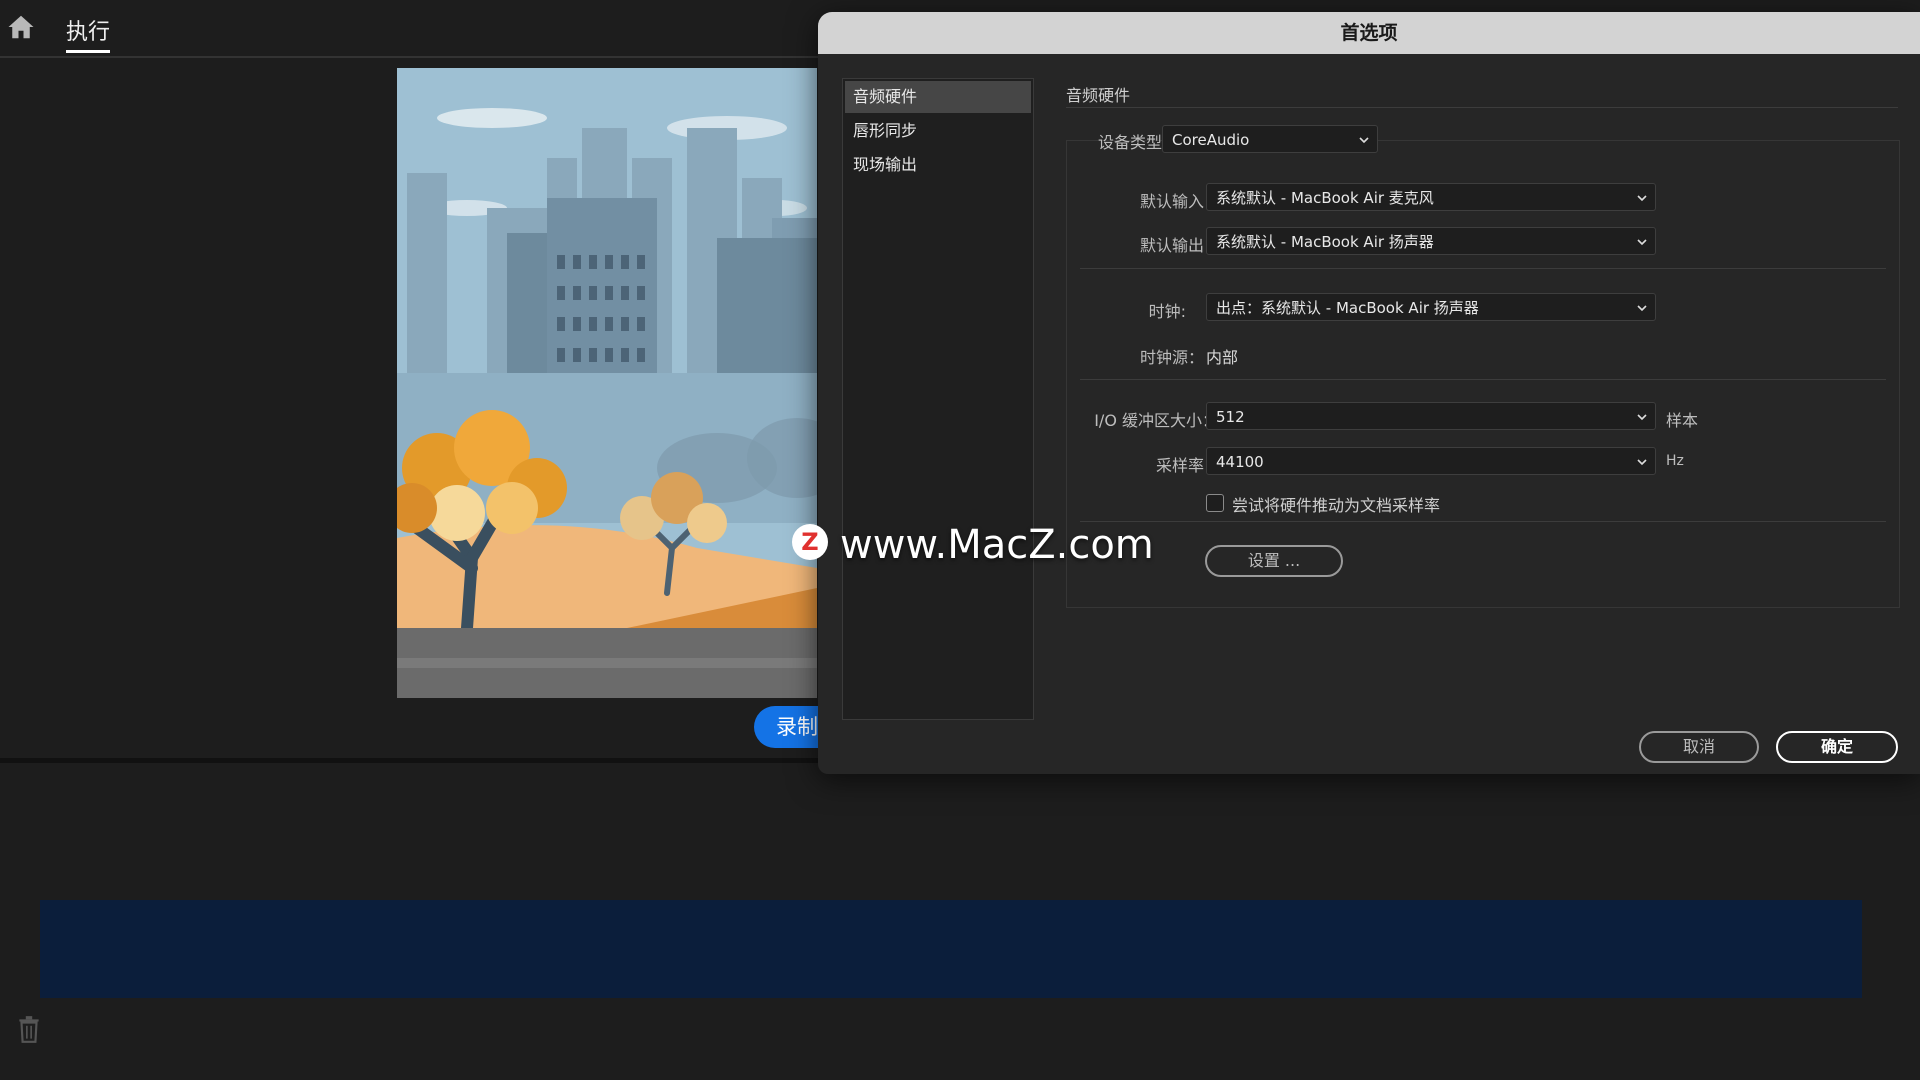  I want to click on sample-rate-label: 采样率：, so click(1187, 465).